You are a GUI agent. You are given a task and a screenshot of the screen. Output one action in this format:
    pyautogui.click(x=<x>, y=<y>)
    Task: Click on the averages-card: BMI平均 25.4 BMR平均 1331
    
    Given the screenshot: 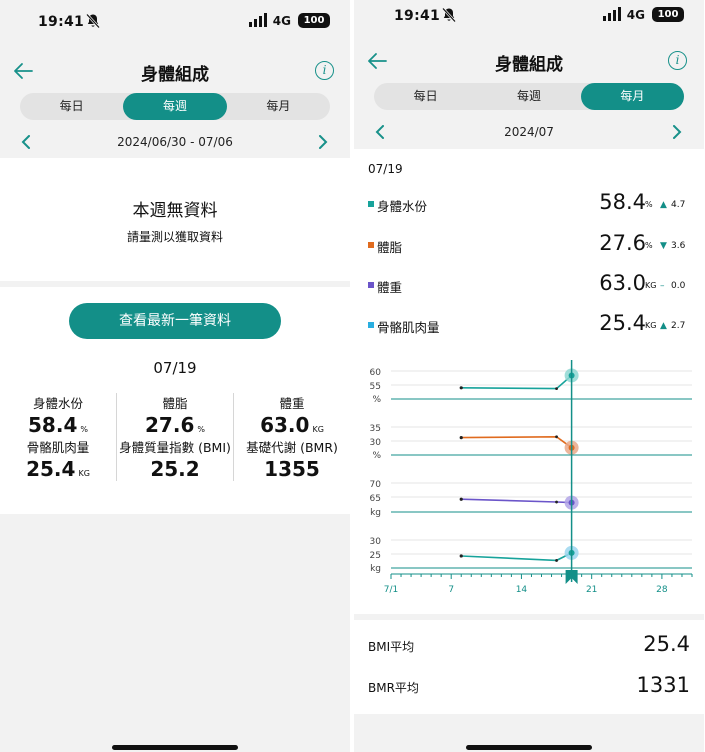 What is the action you would take?
    pyautogui.click(x=529, y=667)
    